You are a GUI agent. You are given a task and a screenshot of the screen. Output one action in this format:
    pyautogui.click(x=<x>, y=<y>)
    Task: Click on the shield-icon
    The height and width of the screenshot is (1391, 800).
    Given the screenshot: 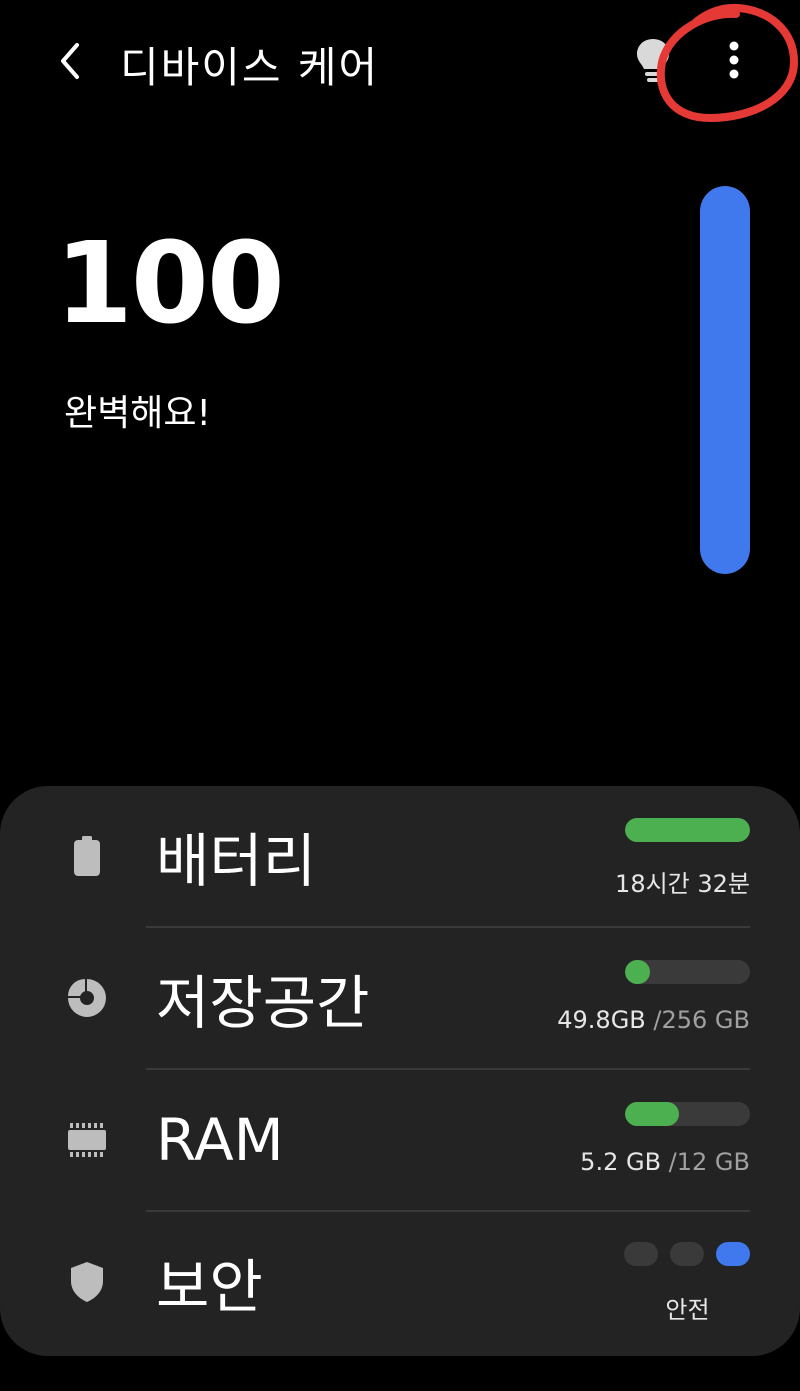 What is the action you would take?
    pyautogui.click(x=87, y=1282)
    